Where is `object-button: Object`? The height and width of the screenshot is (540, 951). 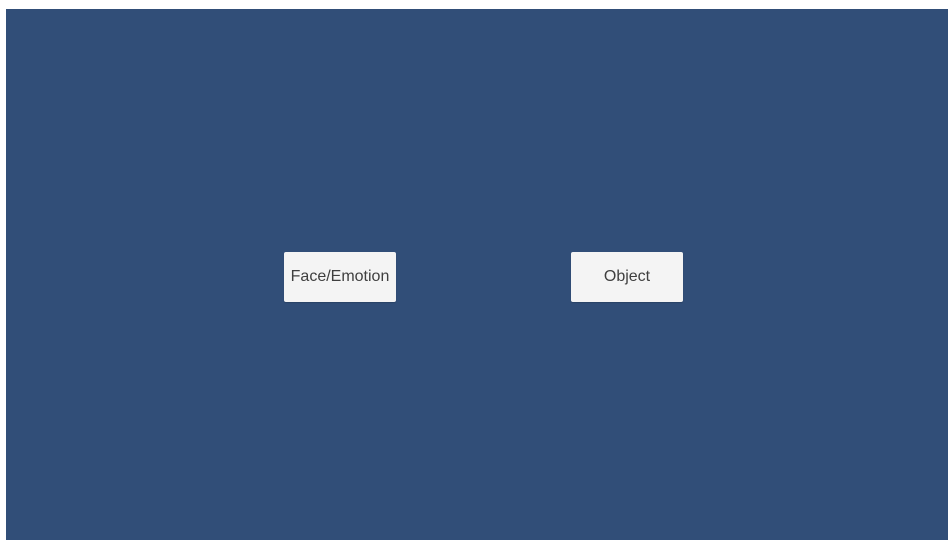 object-button: Object is located at coordinates (627, 277).